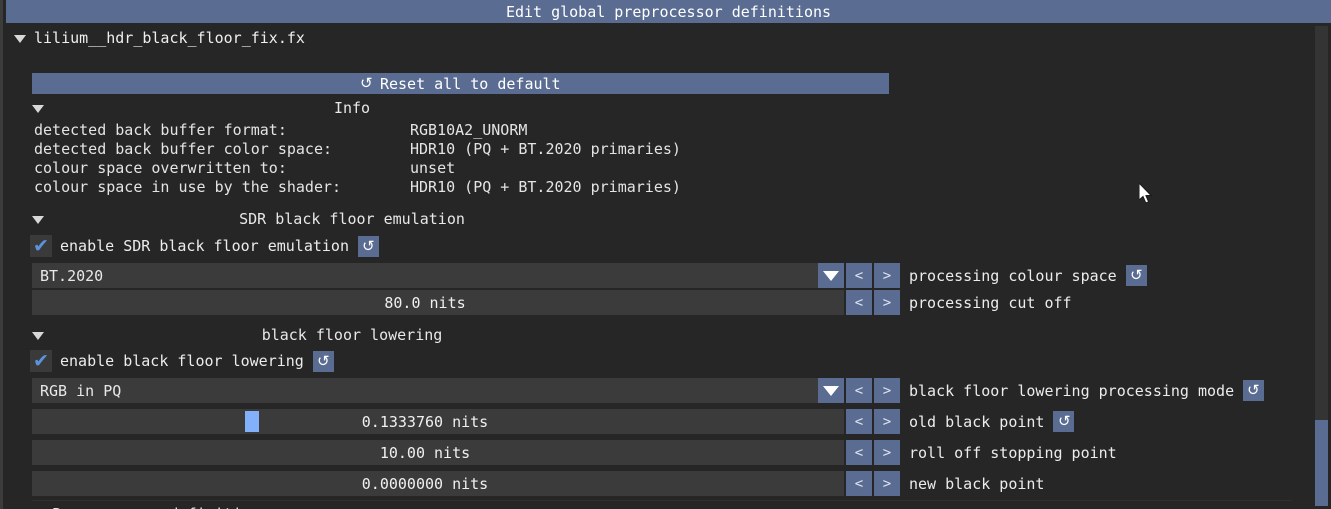 The height and width of the screenshot is (509, 1331). I want to click on processing-cut-off-label-group: processing cut off, so click(990, 302).